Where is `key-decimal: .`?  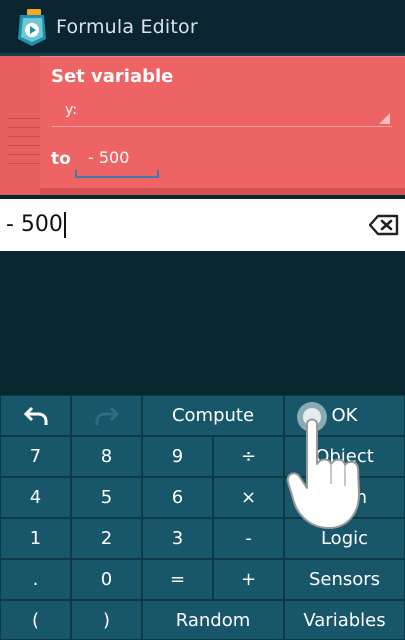 key-decimal: . is located at coordinates (35, 579).